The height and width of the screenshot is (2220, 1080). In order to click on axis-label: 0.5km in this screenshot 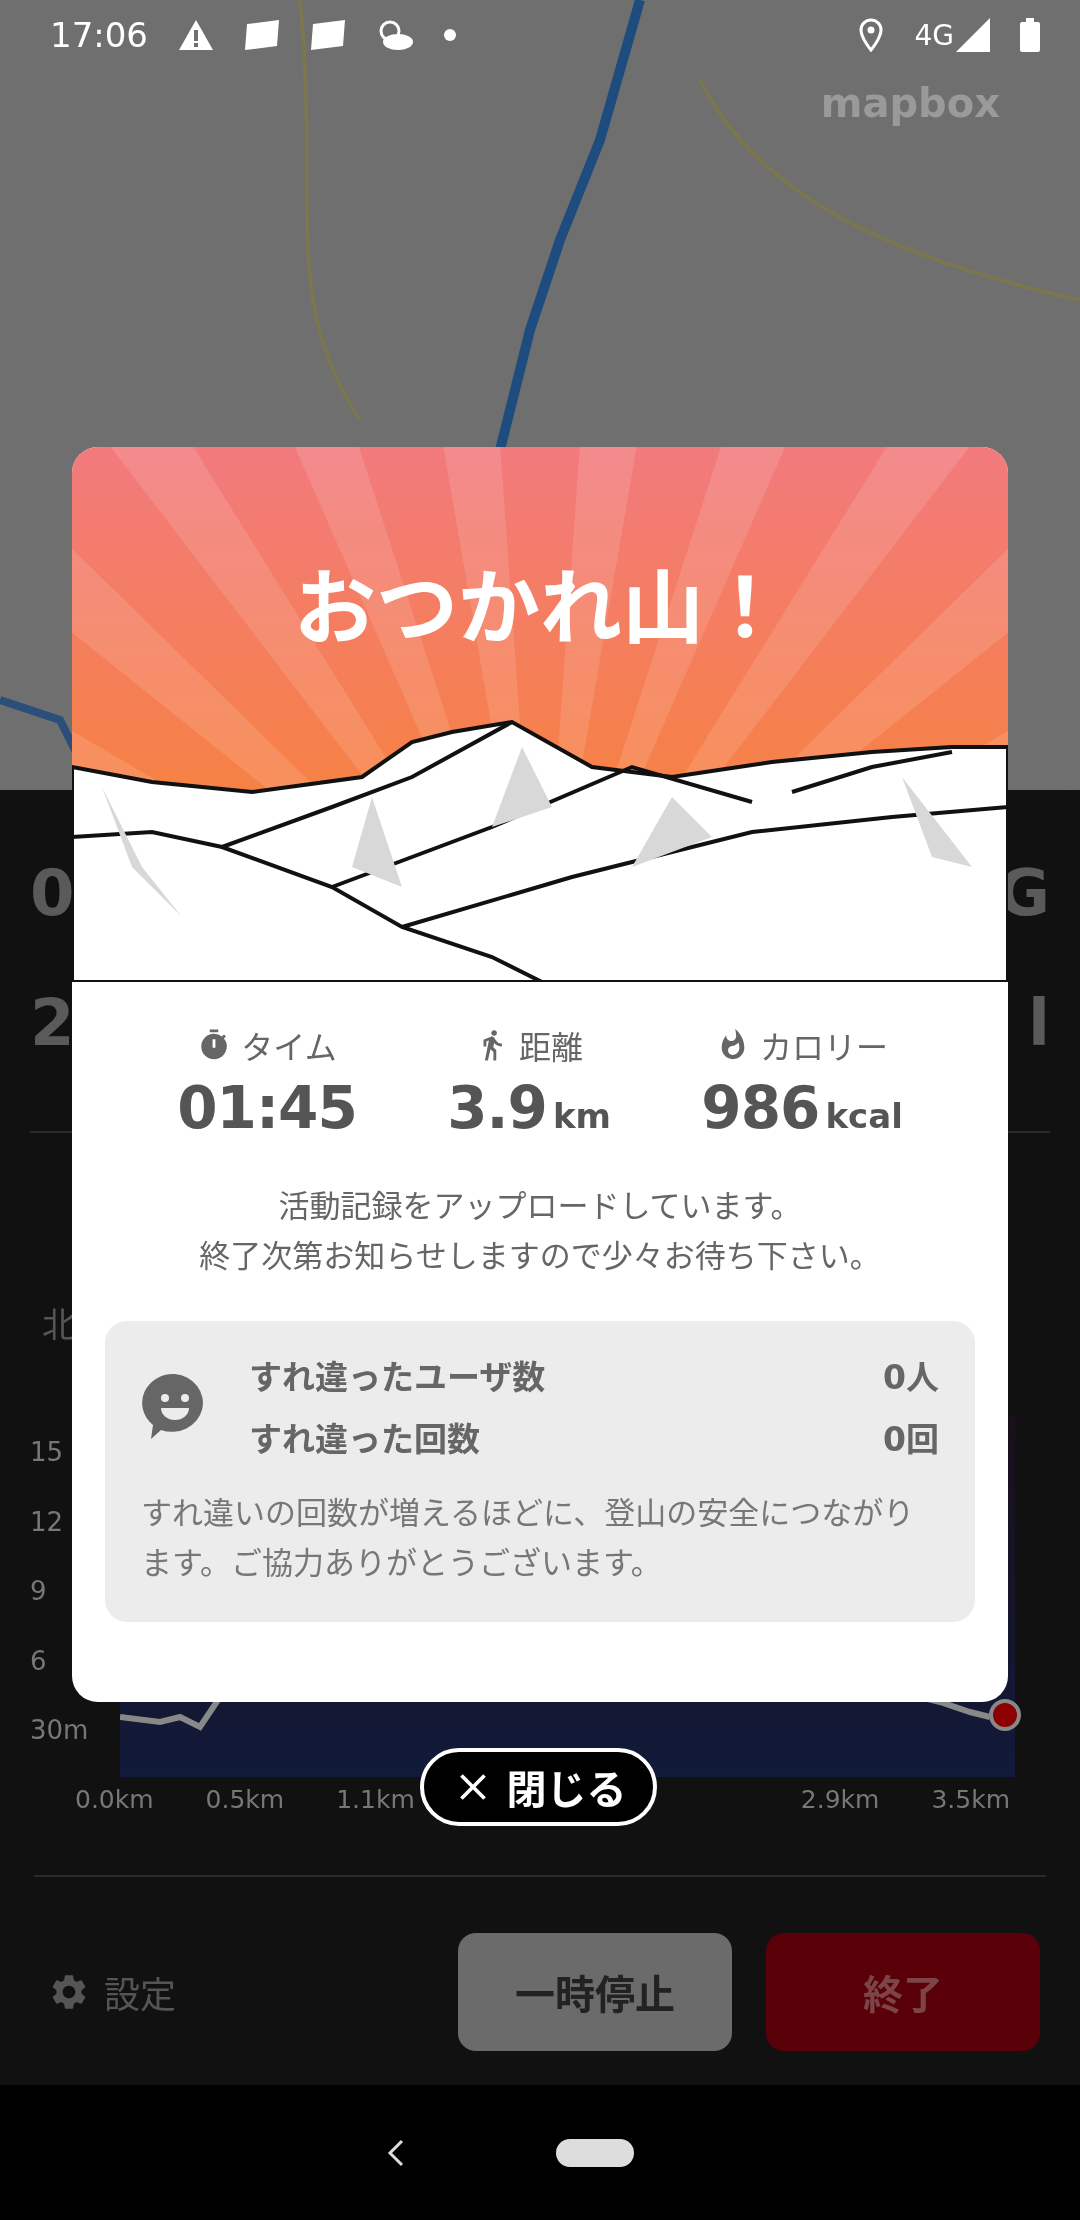, I will do `click(245, 1800)`.